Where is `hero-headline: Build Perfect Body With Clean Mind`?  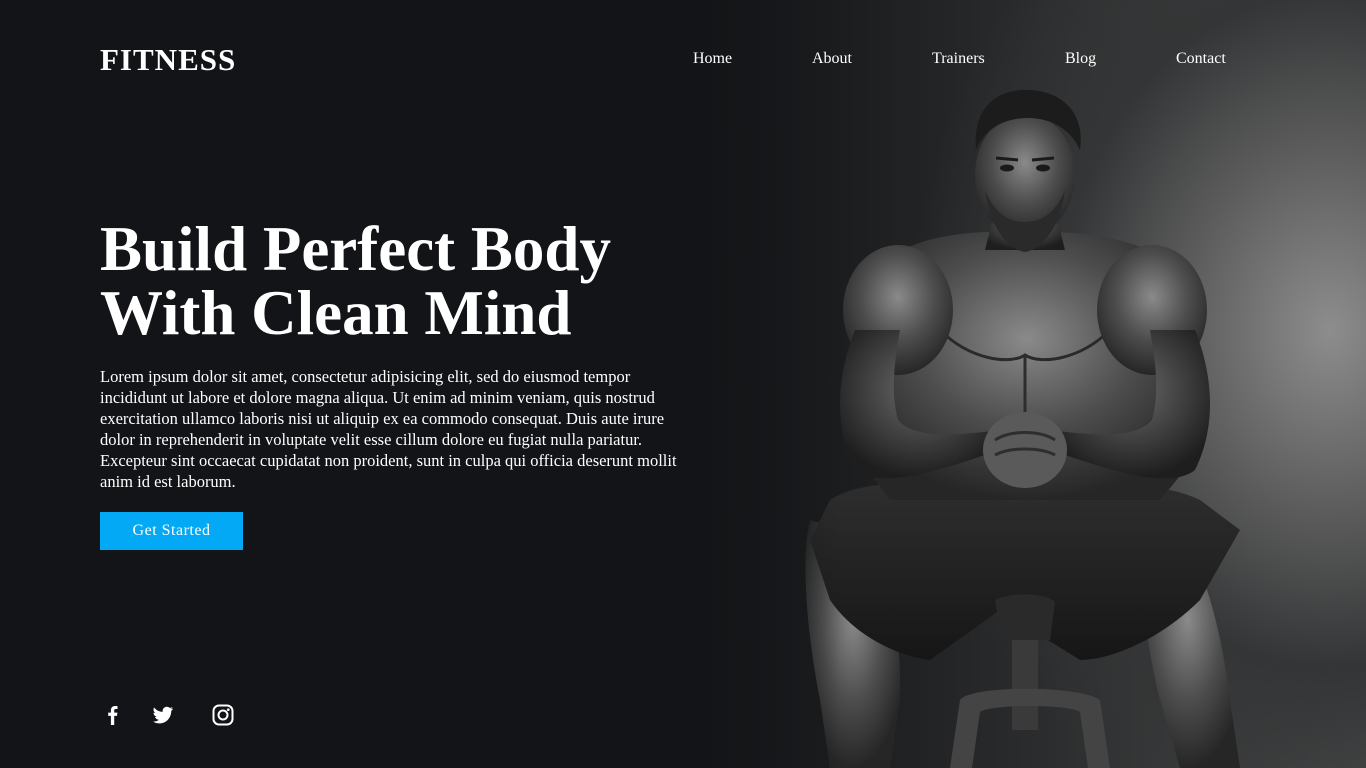 hero-headline: Build Perfect Body With Clean Mind is located at coordinates (390, 281).